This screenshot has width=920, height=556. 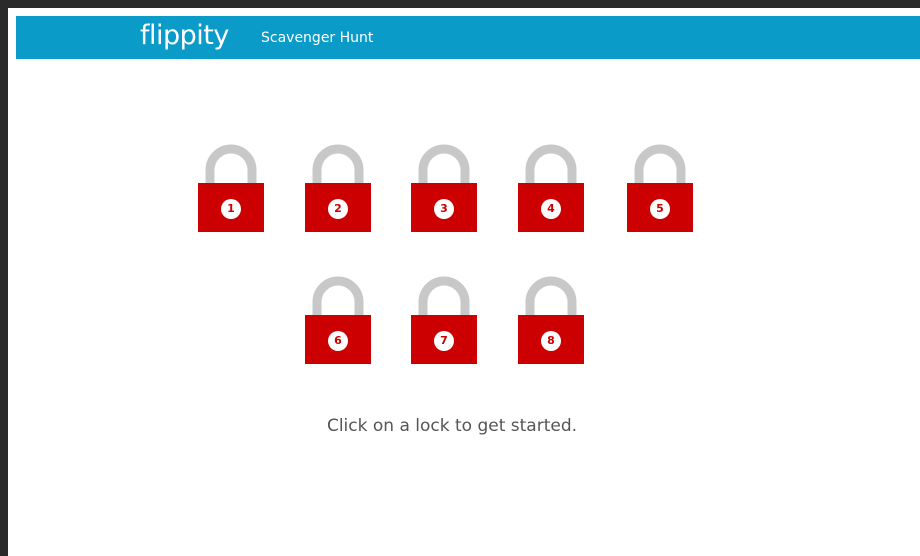 What do you see at coordinates (468, 37) in the screenshot?
I see `top-bar: flippity Scavenger Hunt` at bounding box center [468, 37].